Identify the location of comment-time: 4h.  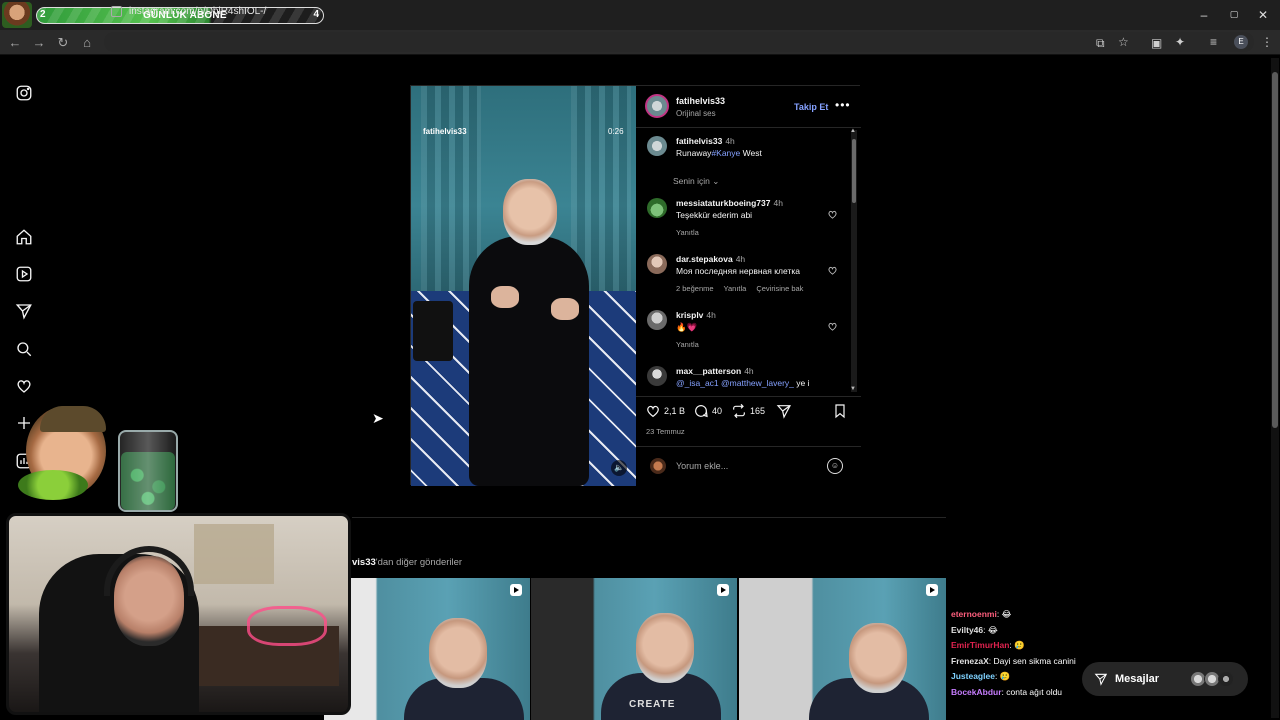
(778, 203).